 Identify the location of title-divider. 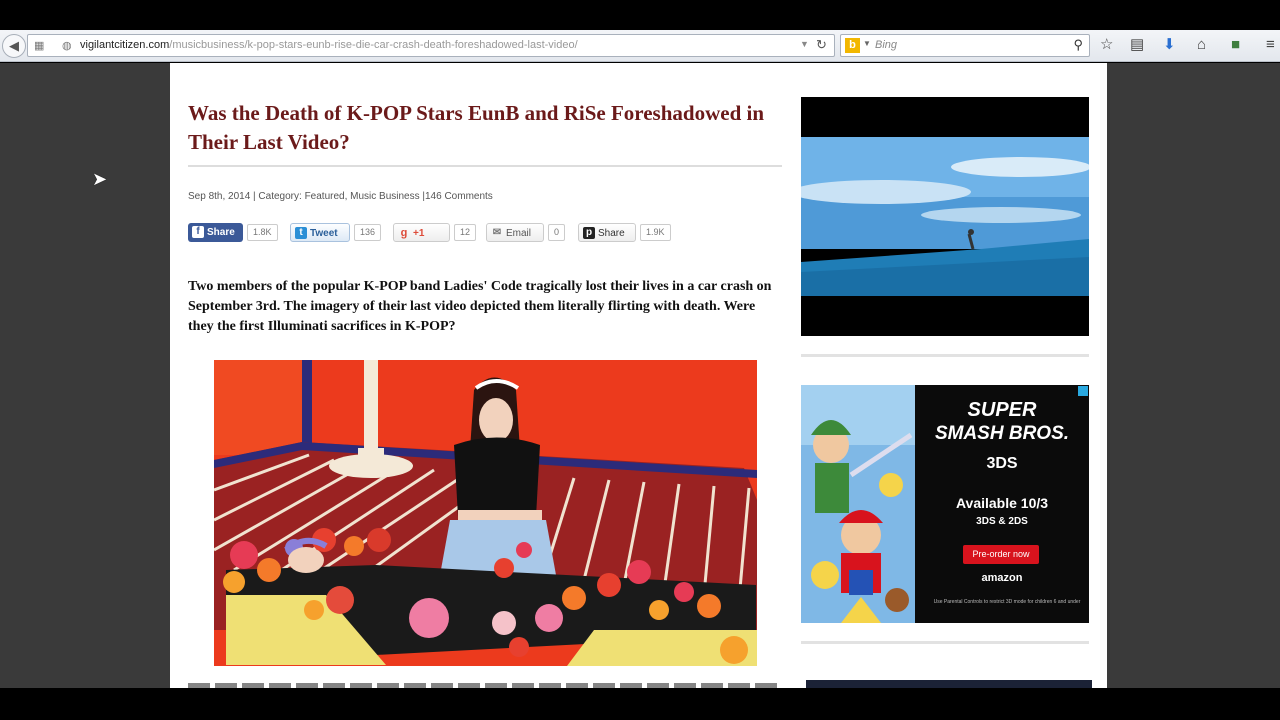
(485, 166).